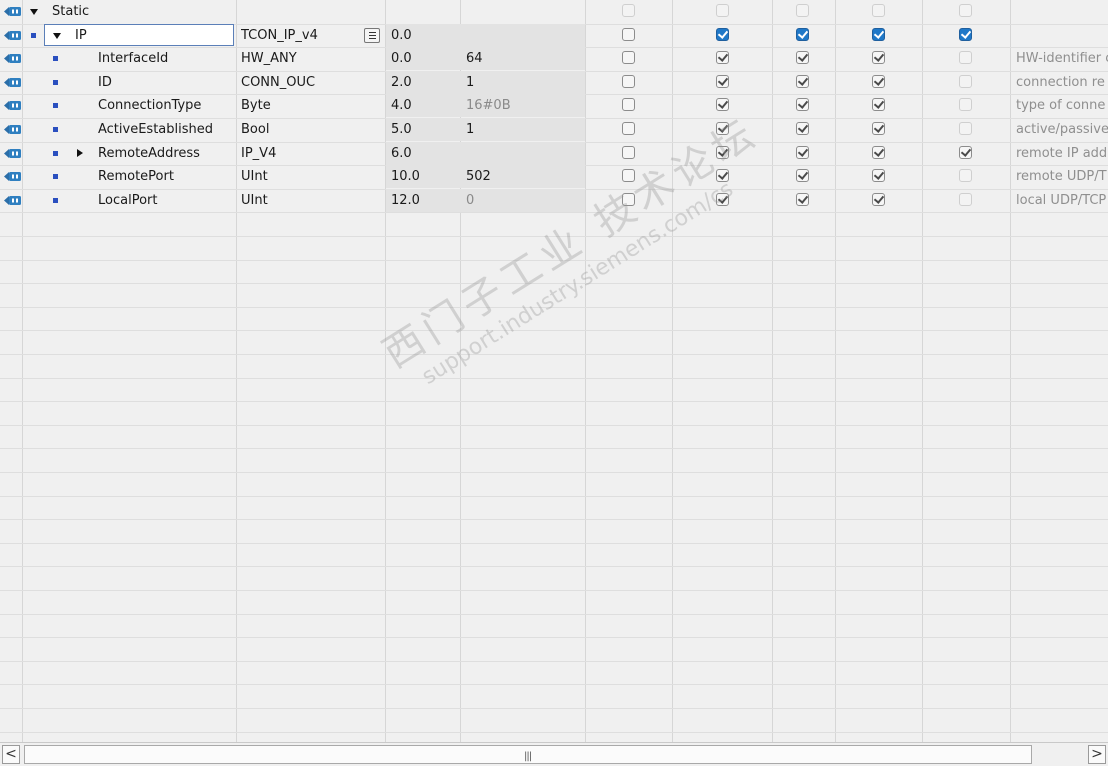 The width and height of the screenshot is (1108, 766). I want to click on table-row: RemoteAddress IP_V4 6.0 remote IP add, so click(554, 153).